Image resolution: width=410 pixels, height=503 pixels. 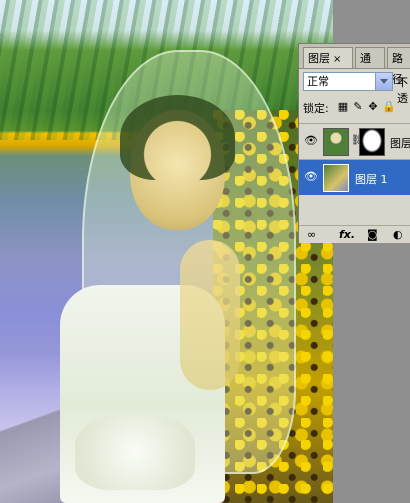 I want to click on adjustment-icon: ◐, so click(x=398, y=234).